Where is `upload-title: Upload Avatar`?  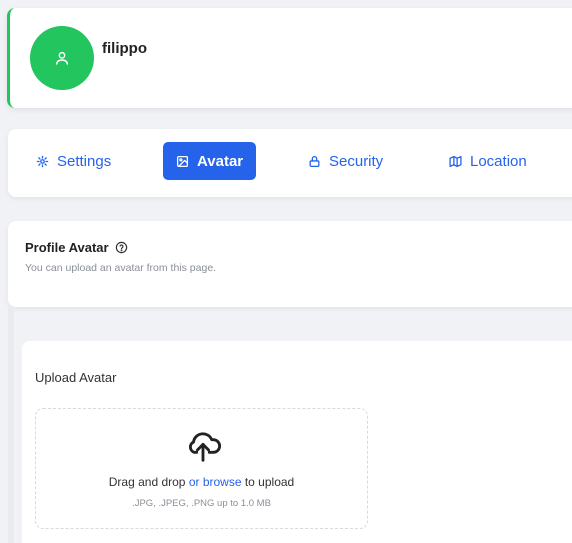
upload-title: Upload Avatar is located at coordinates (76, 377).